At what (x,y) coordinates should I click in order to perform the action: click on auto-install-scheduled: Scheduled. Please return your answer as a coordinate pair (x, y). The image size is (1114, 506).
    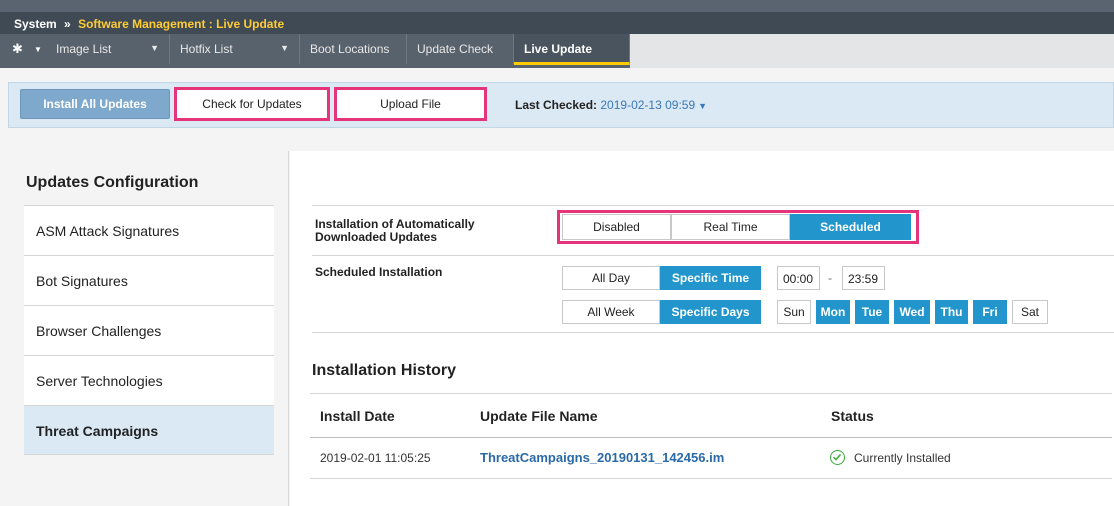
    Looking at the image, I should click on (850, 227).